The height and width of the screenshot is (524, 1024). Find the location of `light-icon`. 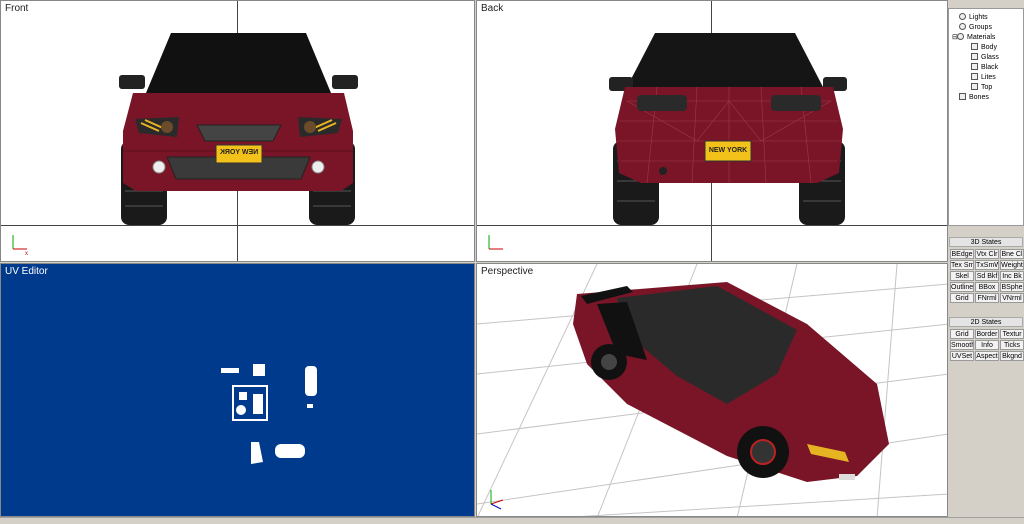

light-icon is located at coordinates (962, 16).